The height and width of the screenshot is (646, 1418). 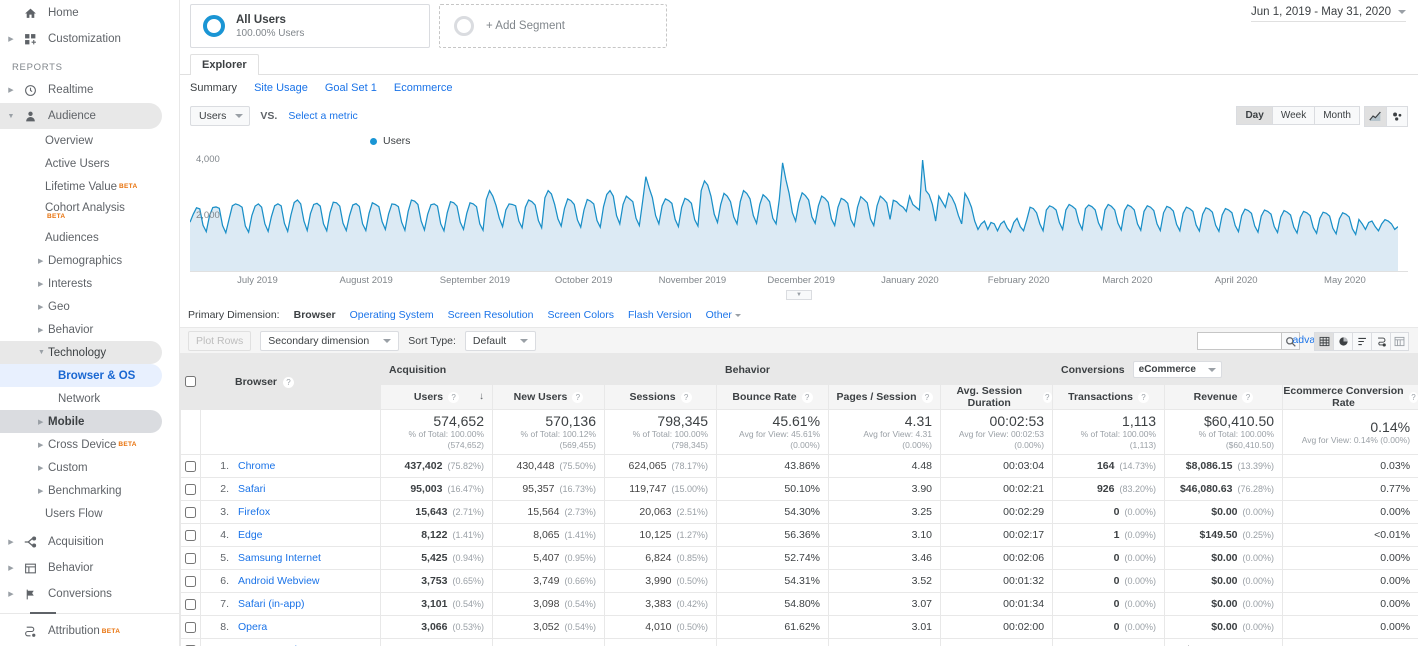 What do you see at coordinates (279, 558) in the screenshot?
I see `row-dimension-link: Samsung Internet` at bounding box center [279, 558].